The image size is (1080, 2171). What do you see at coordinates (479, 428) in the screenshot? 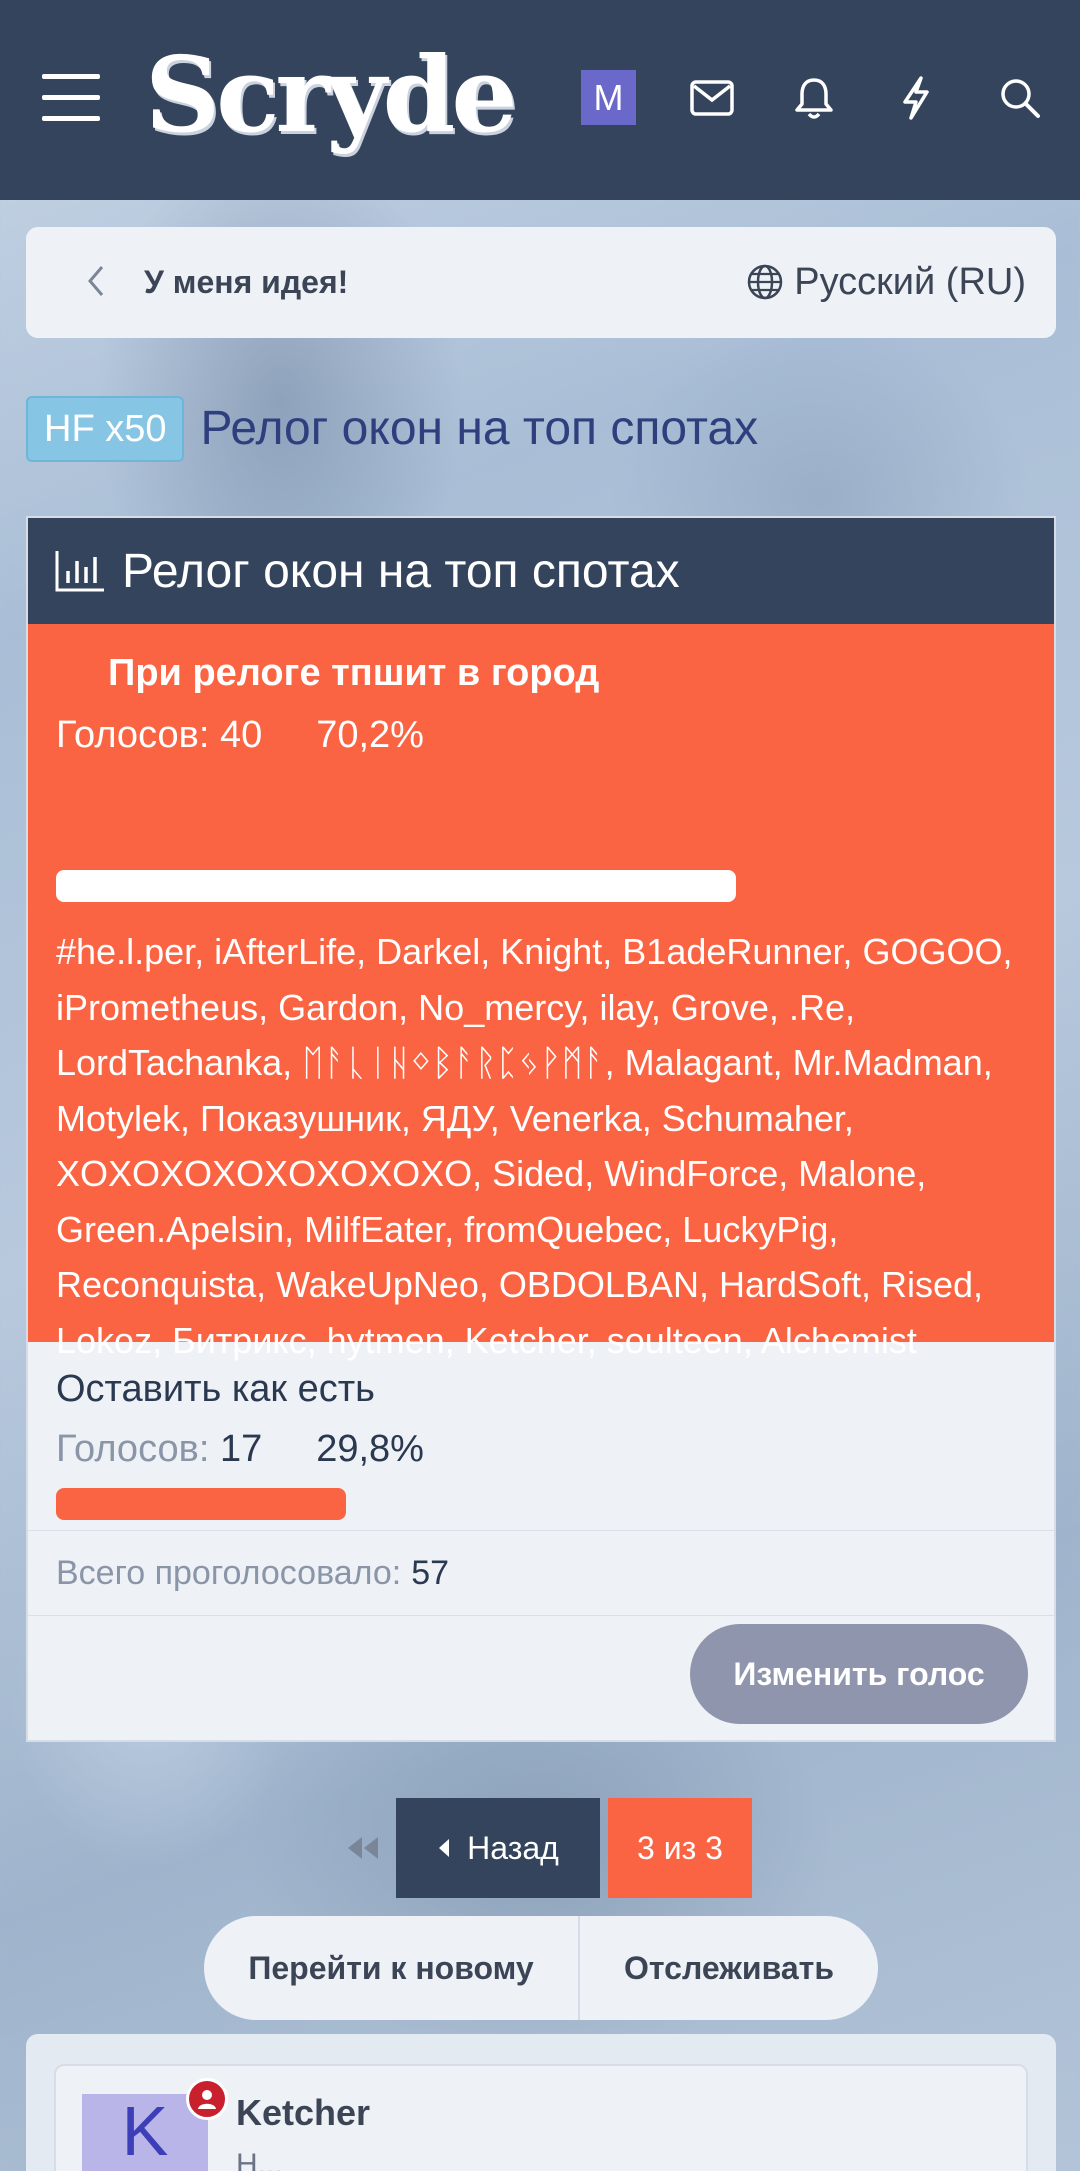
I see `thread-title: Релог окон на топ спотах` at bounding box center [479, 428].